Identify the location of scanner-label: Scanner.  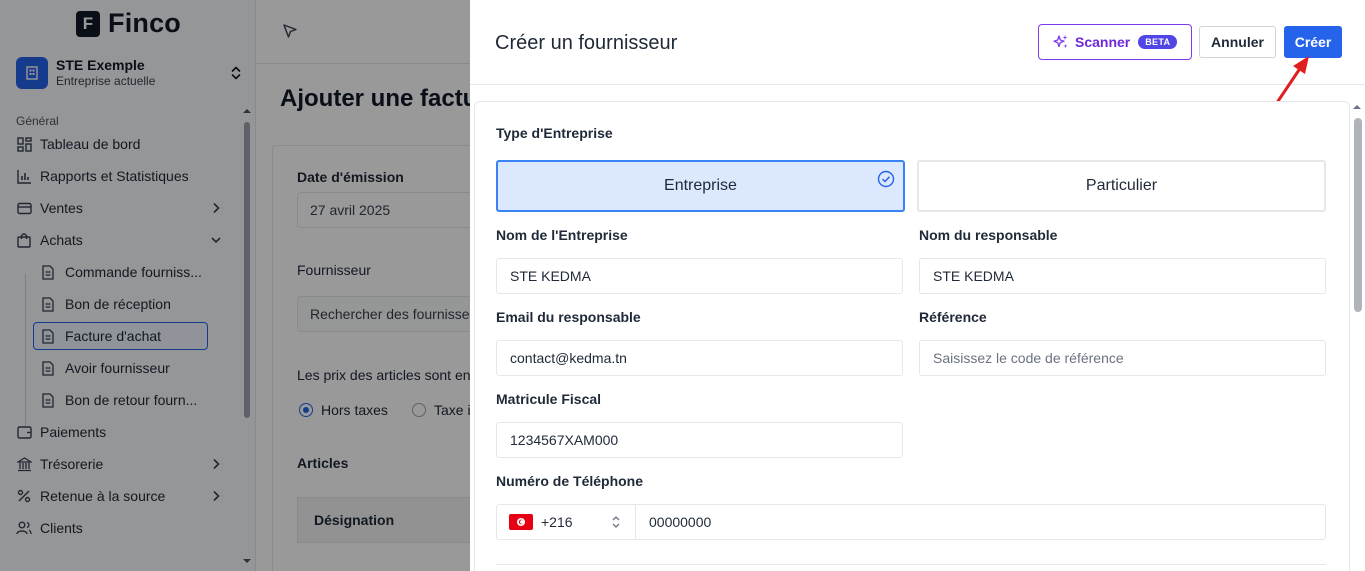
(1103, 42).